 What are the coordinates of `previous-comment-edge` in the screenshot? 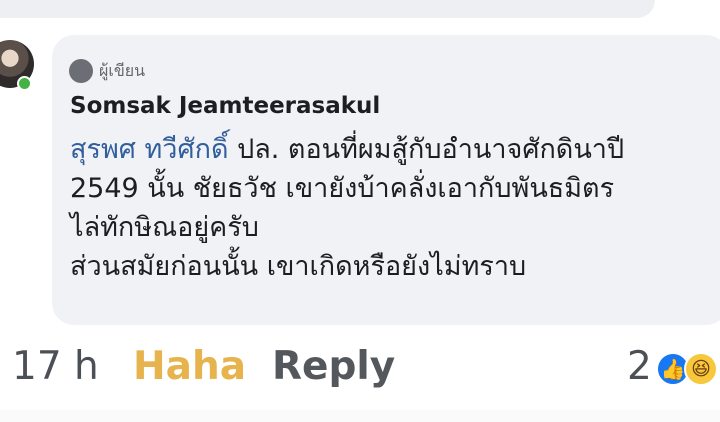 It's located at (327, 9).